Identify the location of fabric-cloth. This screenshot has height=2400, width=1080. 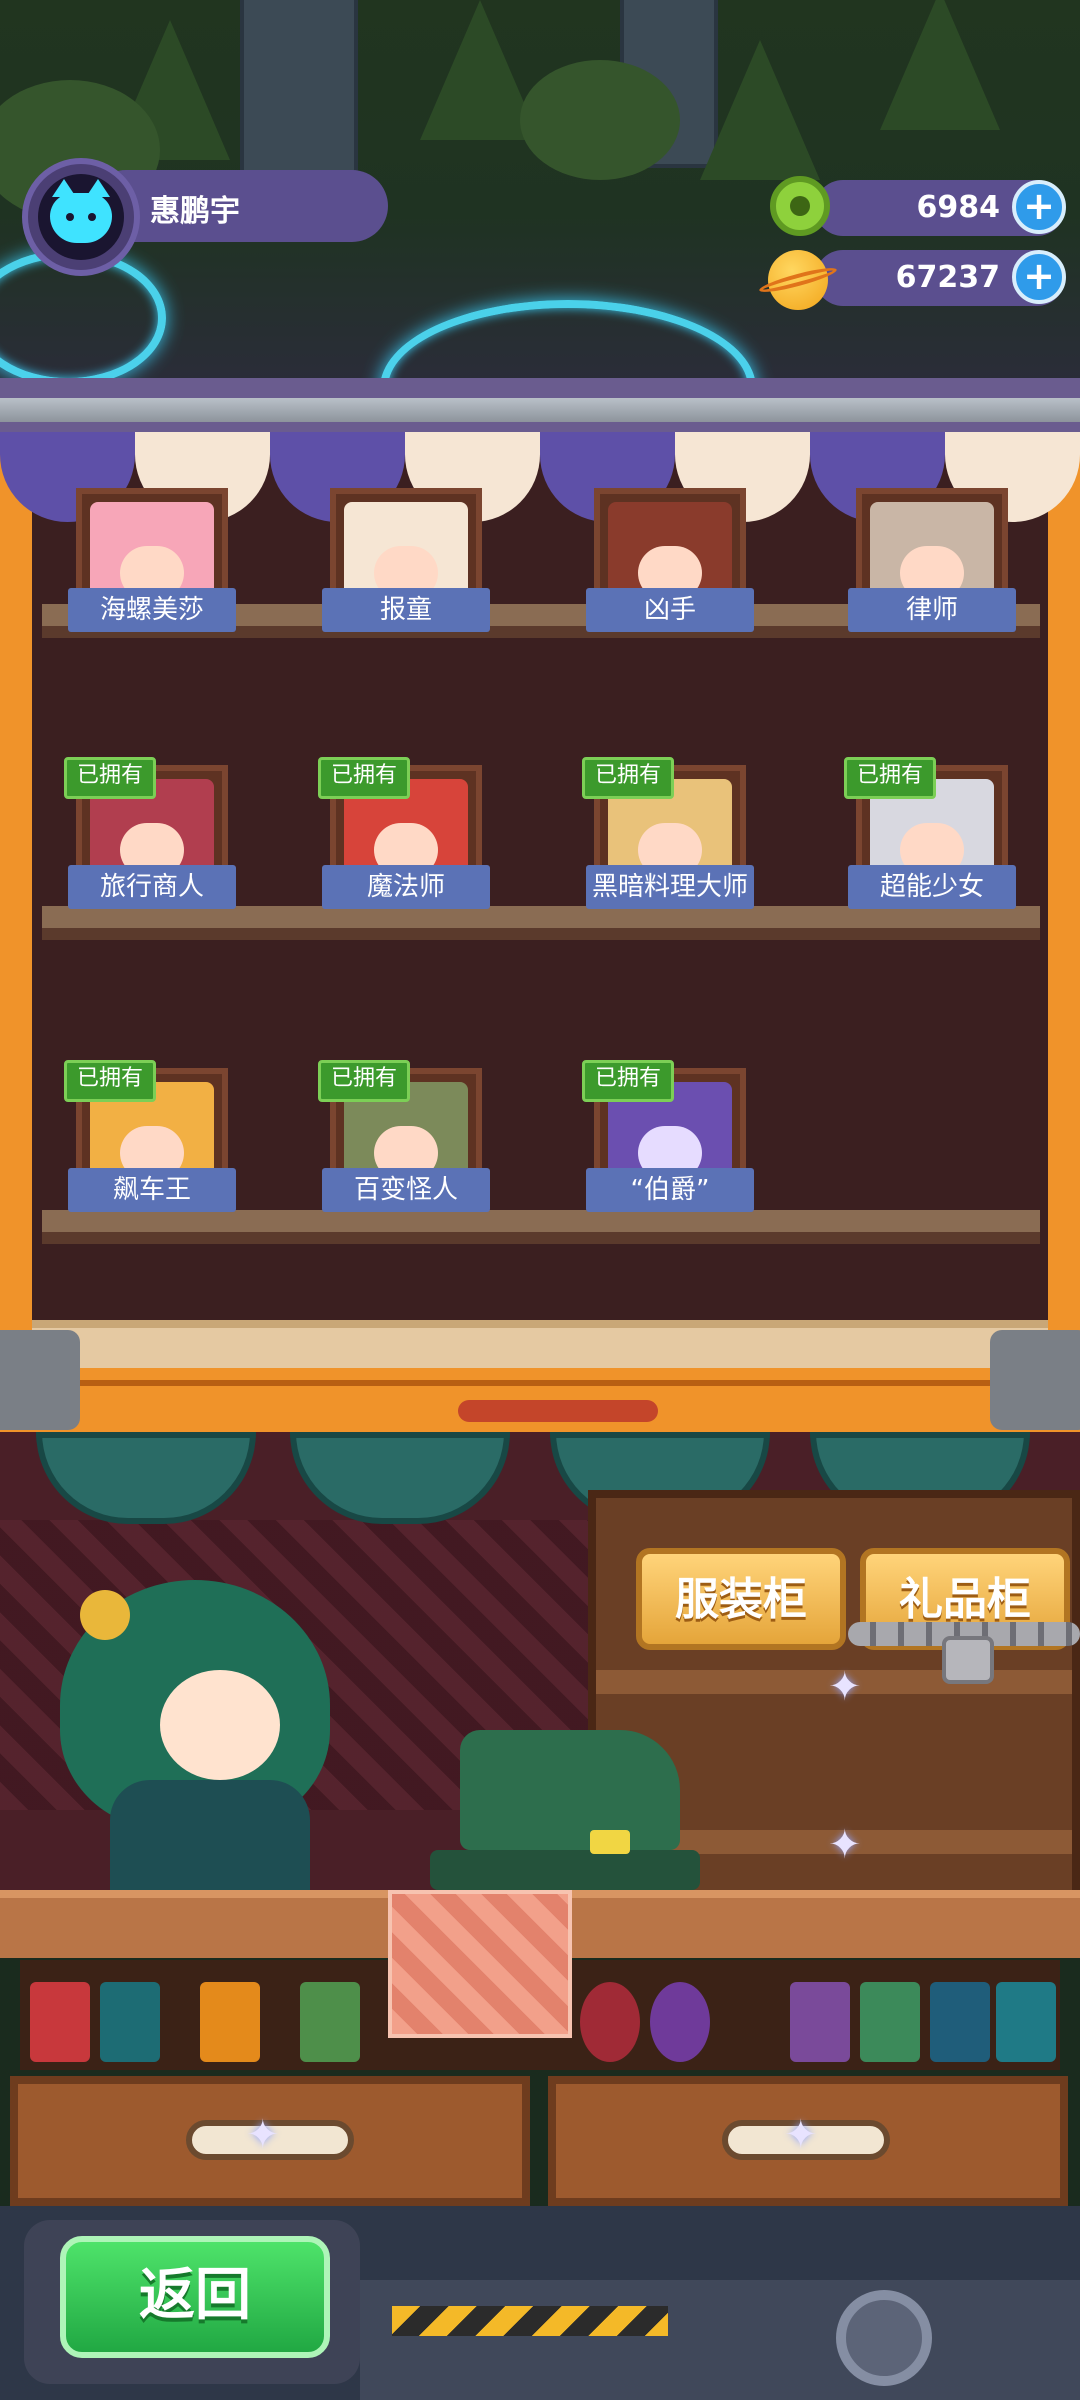
(480, 1964).